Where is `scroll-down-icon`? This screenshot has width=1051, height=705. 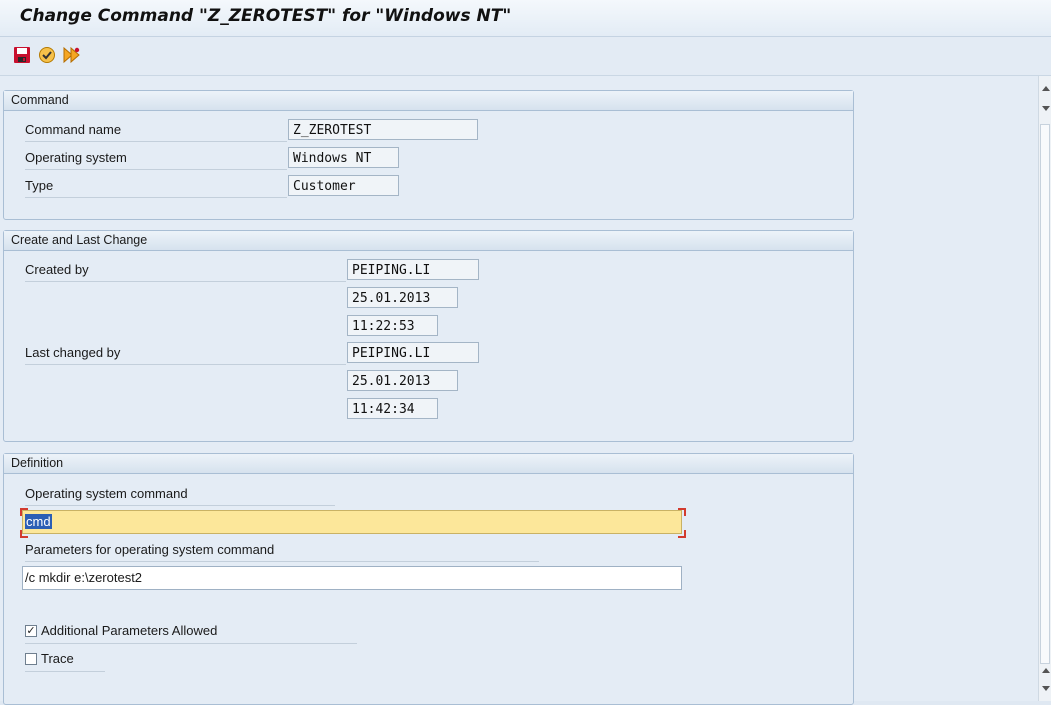
scroll-down-icon is located at coordinates (1046, 108).